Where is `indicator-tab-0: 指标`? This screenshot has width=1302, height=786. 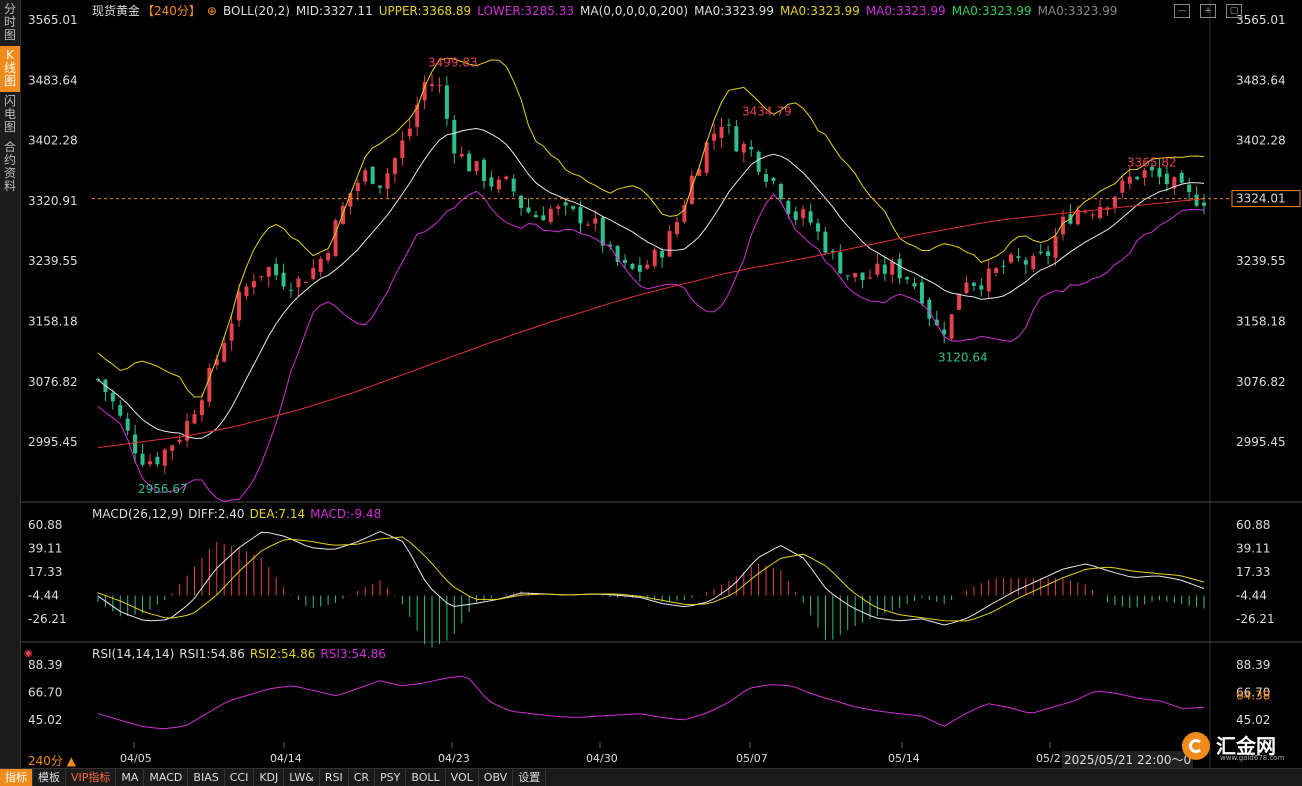
indicator-tab-0: 指标 is located at coordinates (16, 777).